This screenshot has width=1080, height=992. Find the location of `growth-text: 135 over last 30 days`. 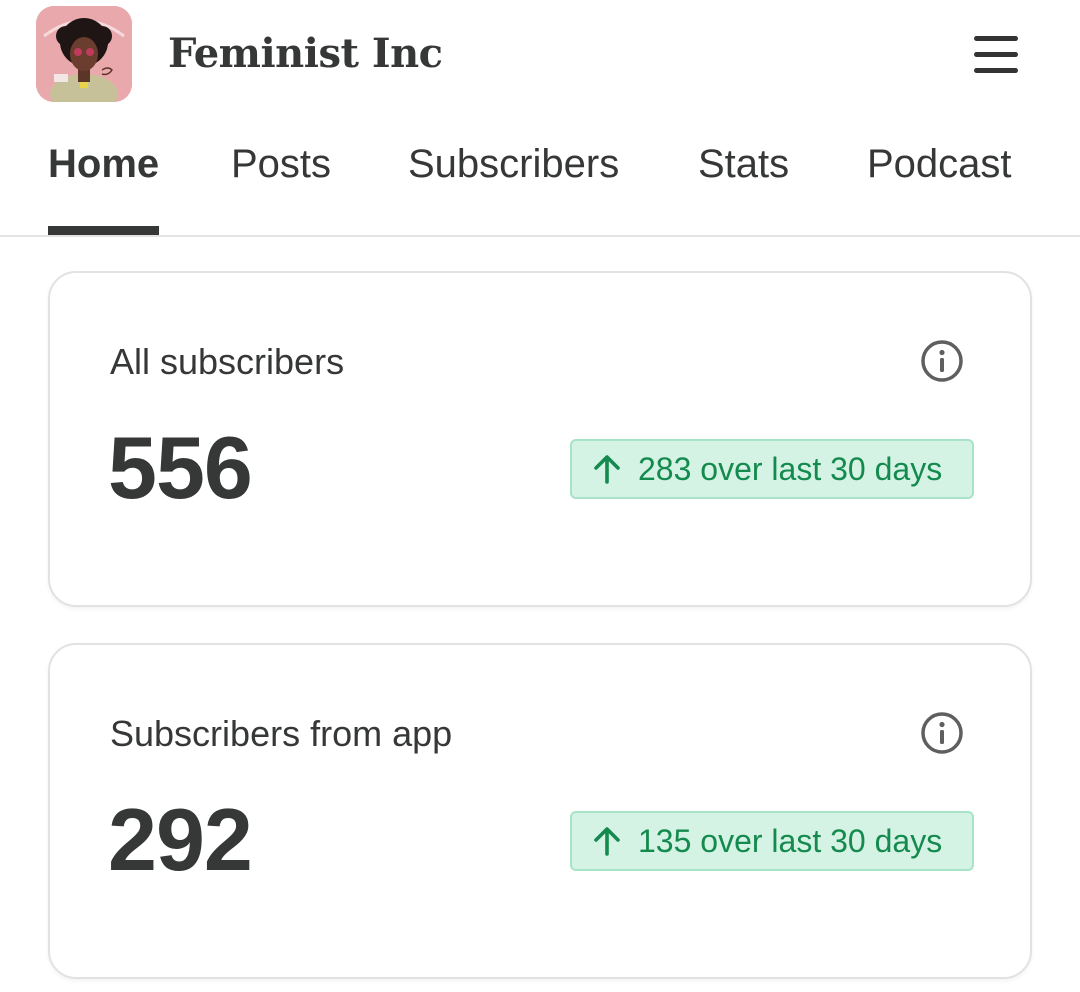

growth-text: 135 over last 30 days is located at coordinates (790, 840).